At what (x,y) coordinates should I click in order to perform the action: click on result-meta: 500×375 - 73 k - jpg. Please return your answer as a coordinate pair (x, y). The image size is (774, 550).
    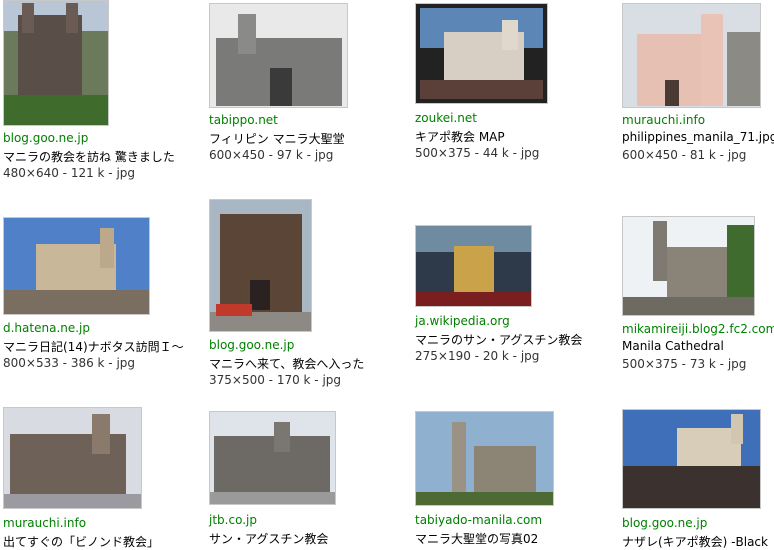
    Looking at the image, I should click on (684, 364).